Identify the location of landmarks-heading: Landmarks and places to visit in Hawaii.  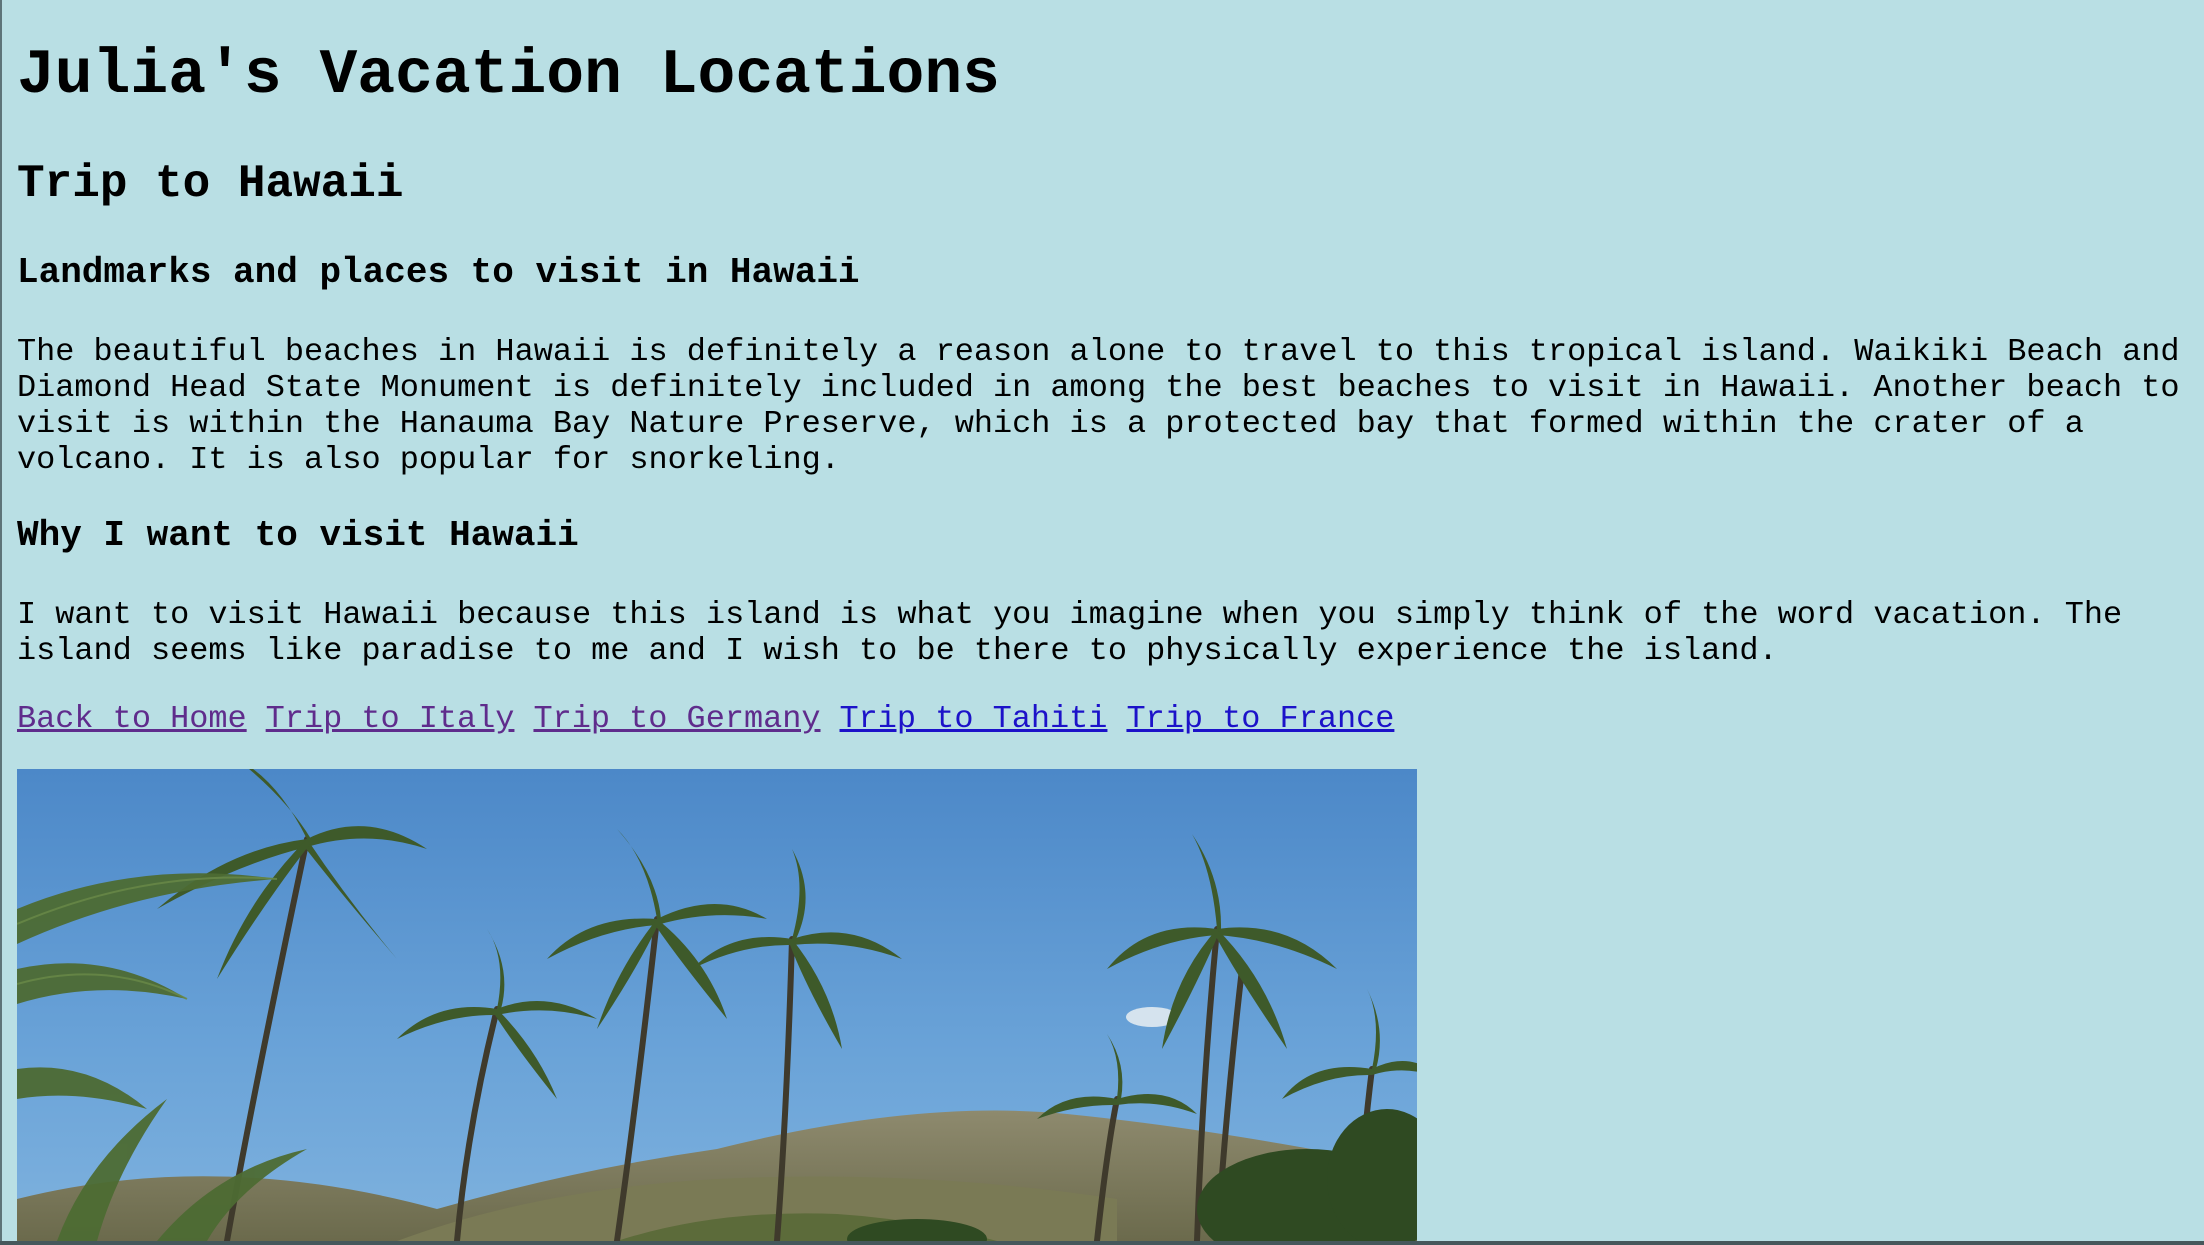
(438, 272).